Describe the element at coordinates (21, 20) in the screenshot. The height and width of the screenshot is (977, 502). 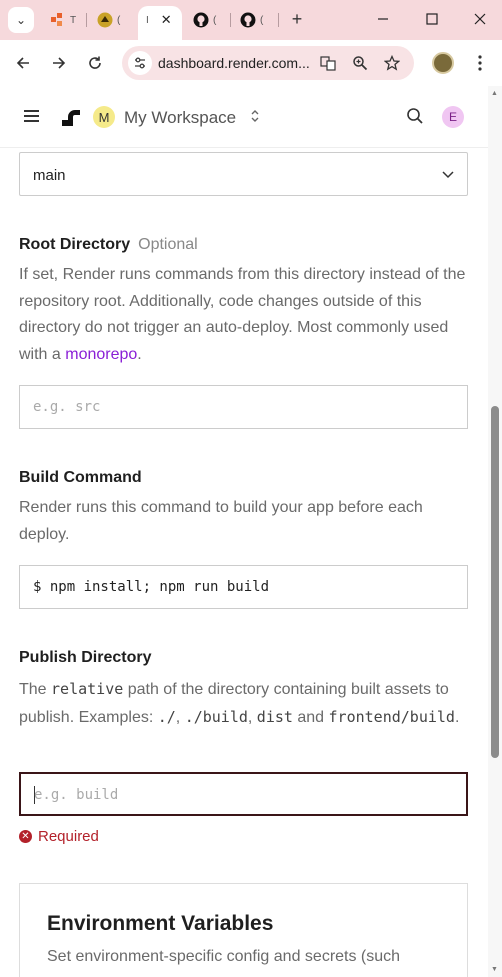
I see `tab-search-button: ⌄` at that location.